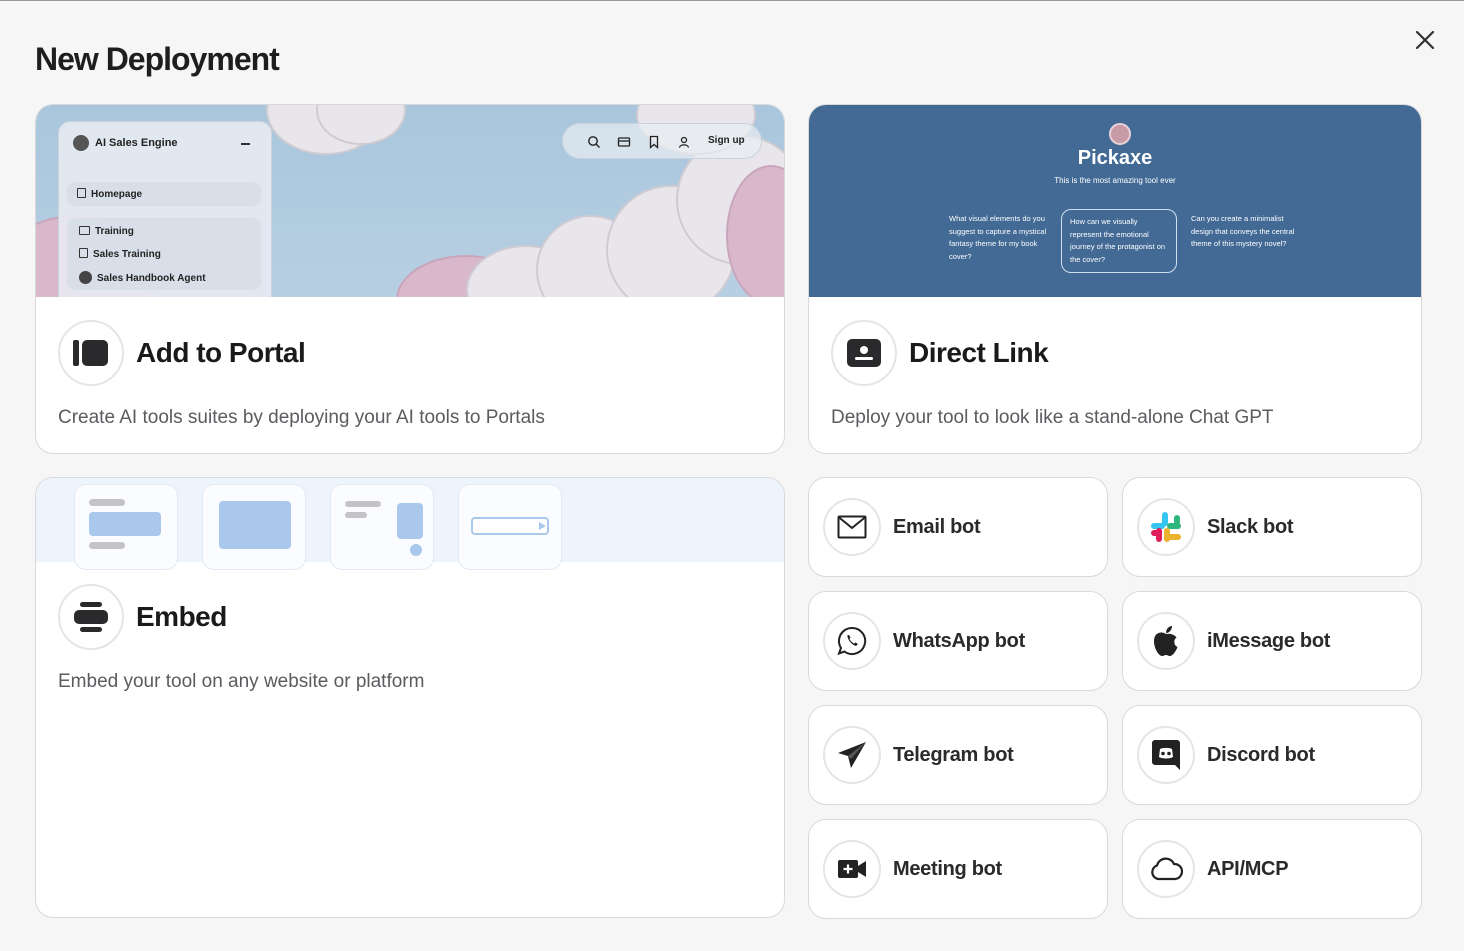  I want to click on imessage-bot-label: iMessage bot, so click(1269, 641).